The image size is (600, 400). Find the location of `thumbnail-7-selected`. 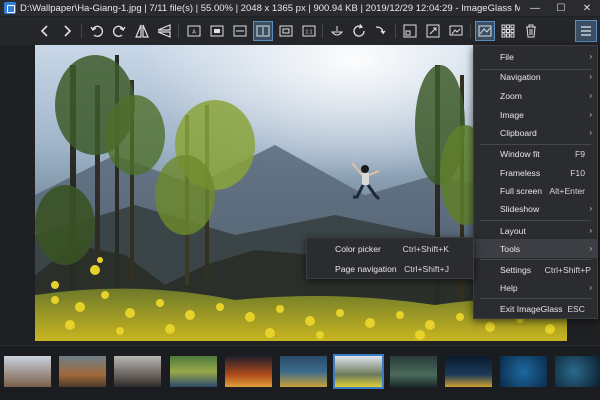

thumbnail-7-selected is located at coordinates (358, 371).